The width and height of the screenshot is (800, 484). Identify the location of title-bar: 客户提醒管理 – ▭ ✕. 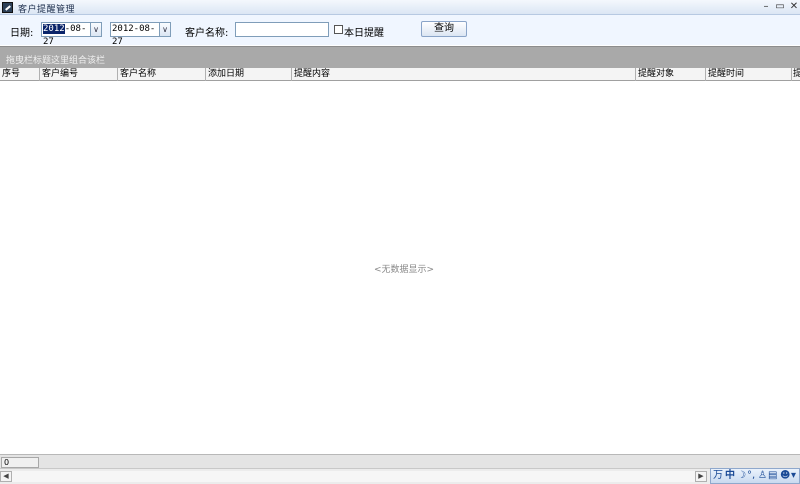
(400, 7).